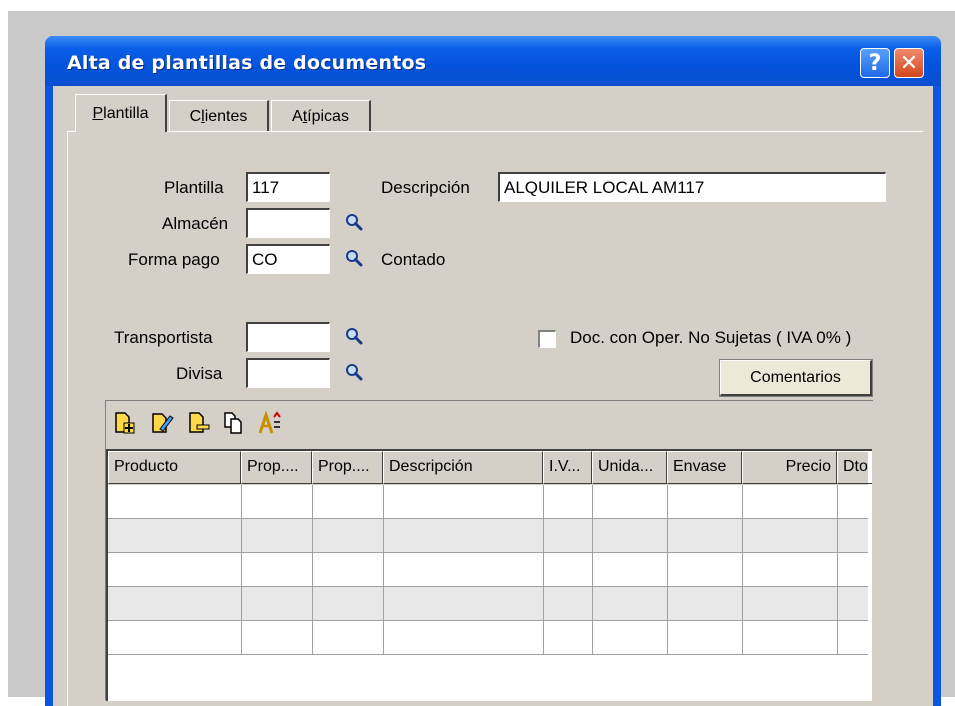  What do you see at coordinates (354, 222) in the screenshot?
I see `almacen-search-icon` at bounding box center [354, 222].